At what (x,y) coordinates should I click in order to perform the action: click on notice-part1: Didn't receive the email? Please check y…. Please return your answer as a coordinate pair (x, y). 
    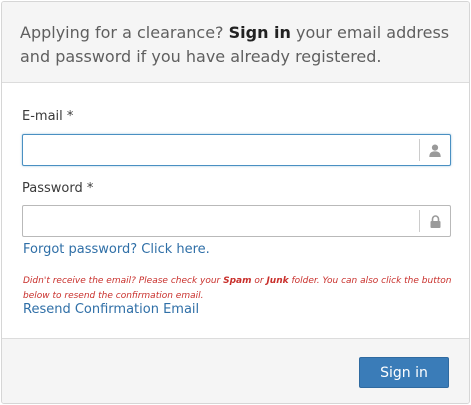
    Looking at the image, I should click on (123, 281).